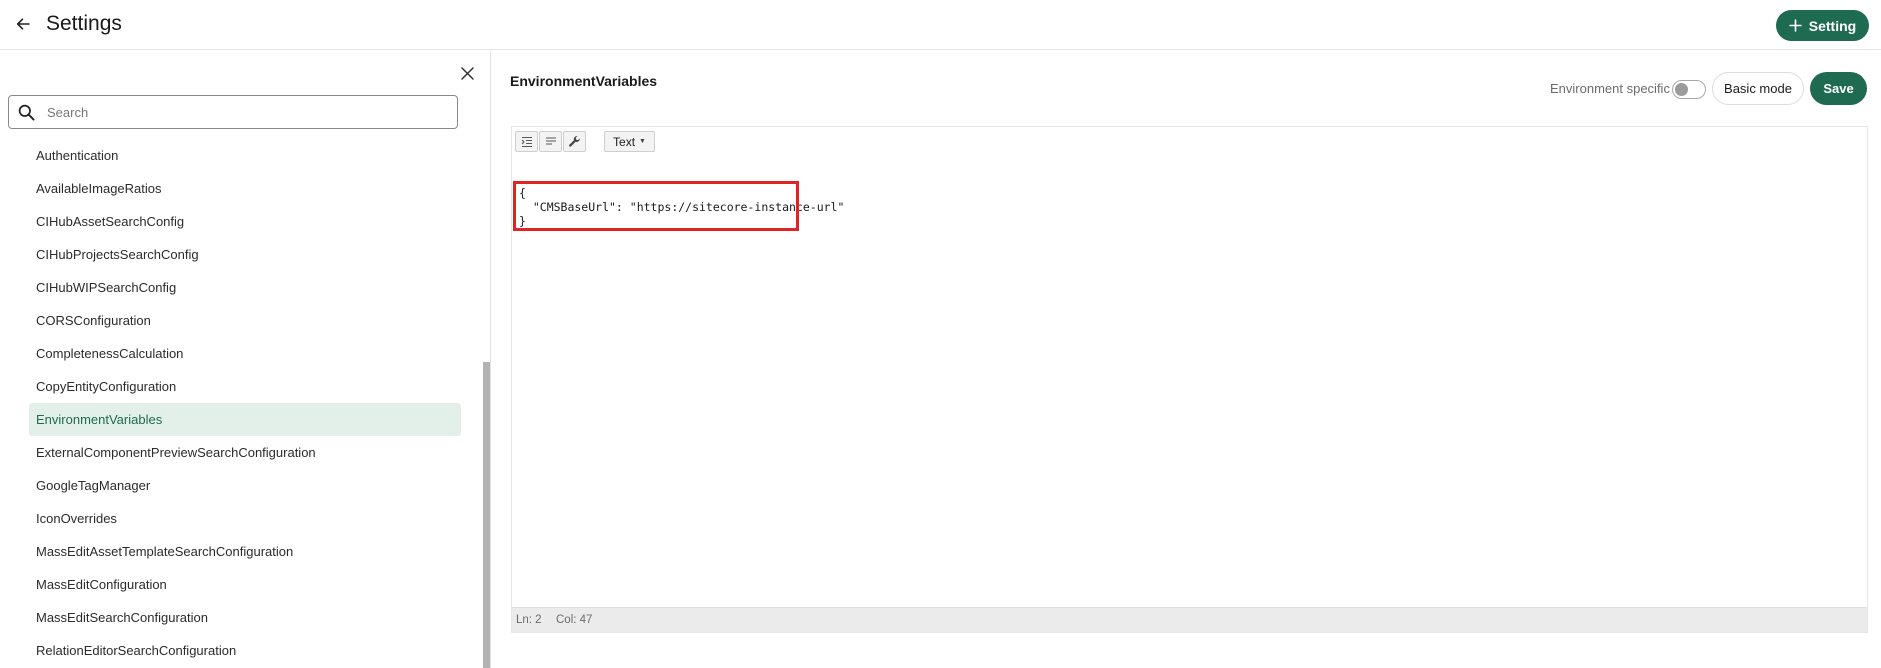  I want to click on sidebar-item-environment-variables: EnvironmentVariables, so click(245, 419).